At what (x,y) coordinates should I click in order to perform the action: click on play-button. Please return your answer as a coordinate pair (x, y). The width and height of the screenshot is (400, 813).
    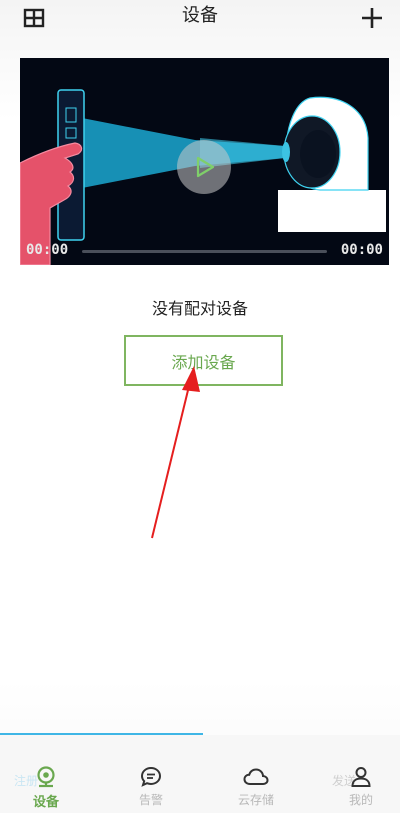
    Looking at the image, I should click on (204, 167).